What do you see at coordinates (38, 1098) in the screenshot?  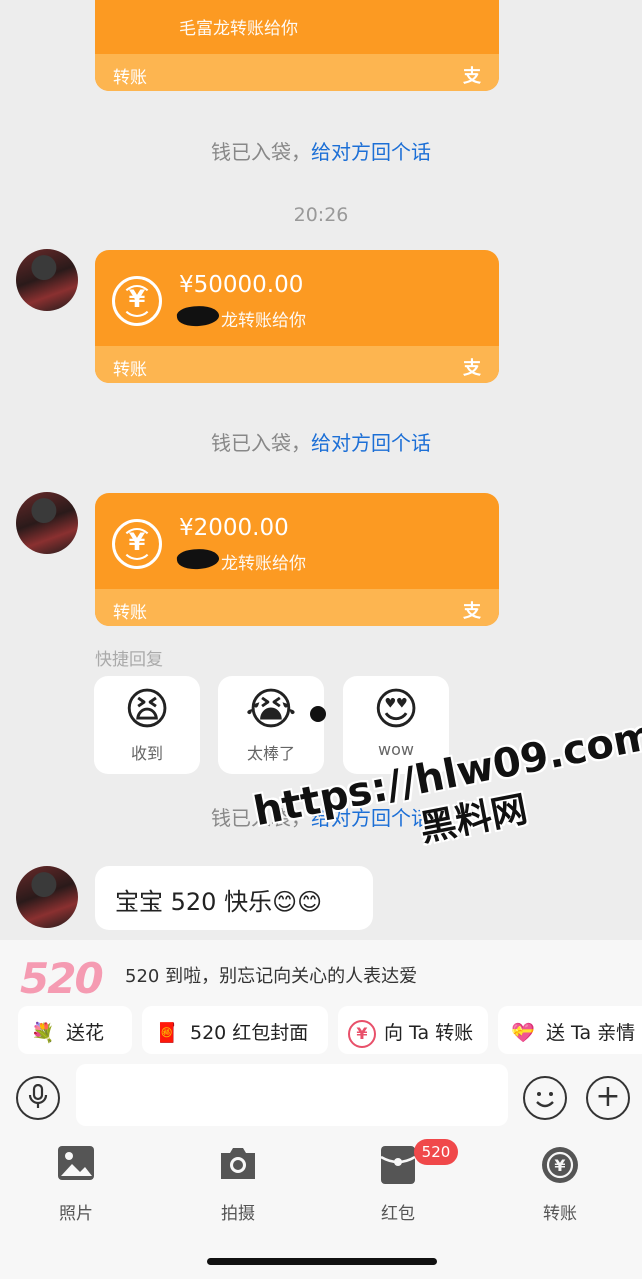 I see `microphone-icon` at bounding box center [38, 1098].